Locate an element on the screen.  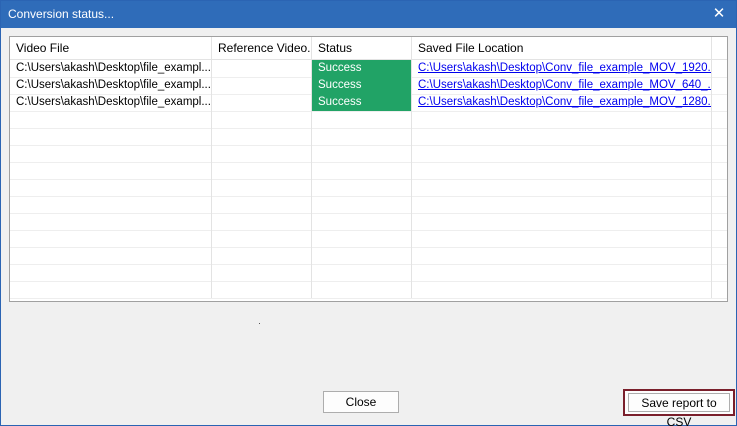
column-header-saved-file-location: Saved File Location is located at coordinates (562, 48).